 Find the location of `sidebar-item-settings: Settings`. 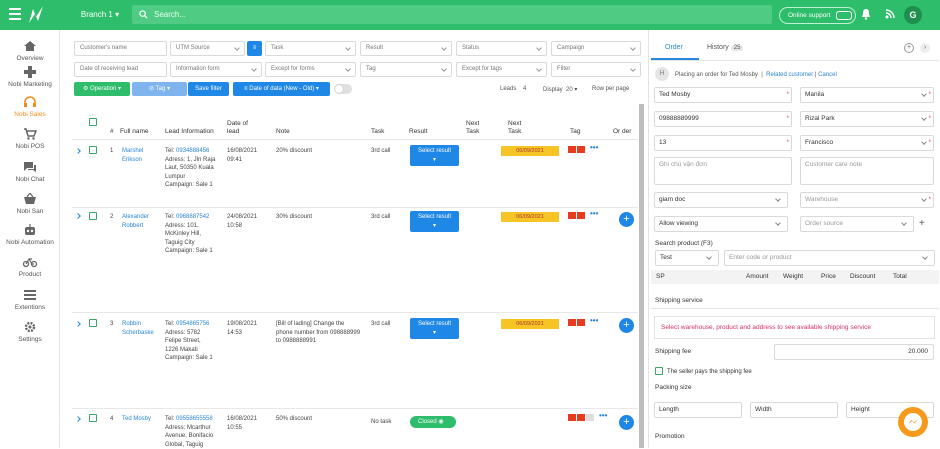

sidebar-item-settings: Settings is located at coordinates (30, 332).